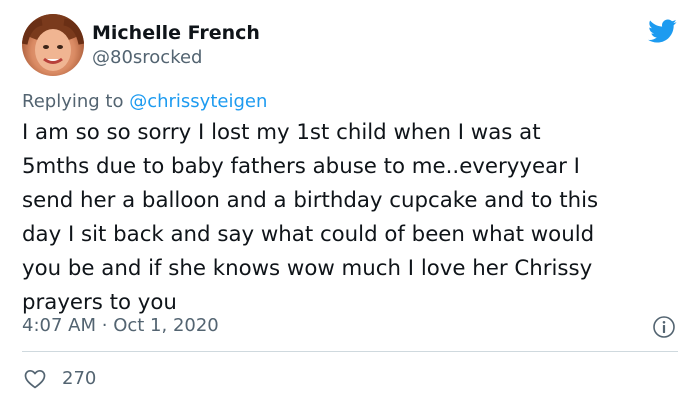  What do you see at coordinates (664, 327) in the screenshot?
I see `info-icon` at bounding box center [664, 327].